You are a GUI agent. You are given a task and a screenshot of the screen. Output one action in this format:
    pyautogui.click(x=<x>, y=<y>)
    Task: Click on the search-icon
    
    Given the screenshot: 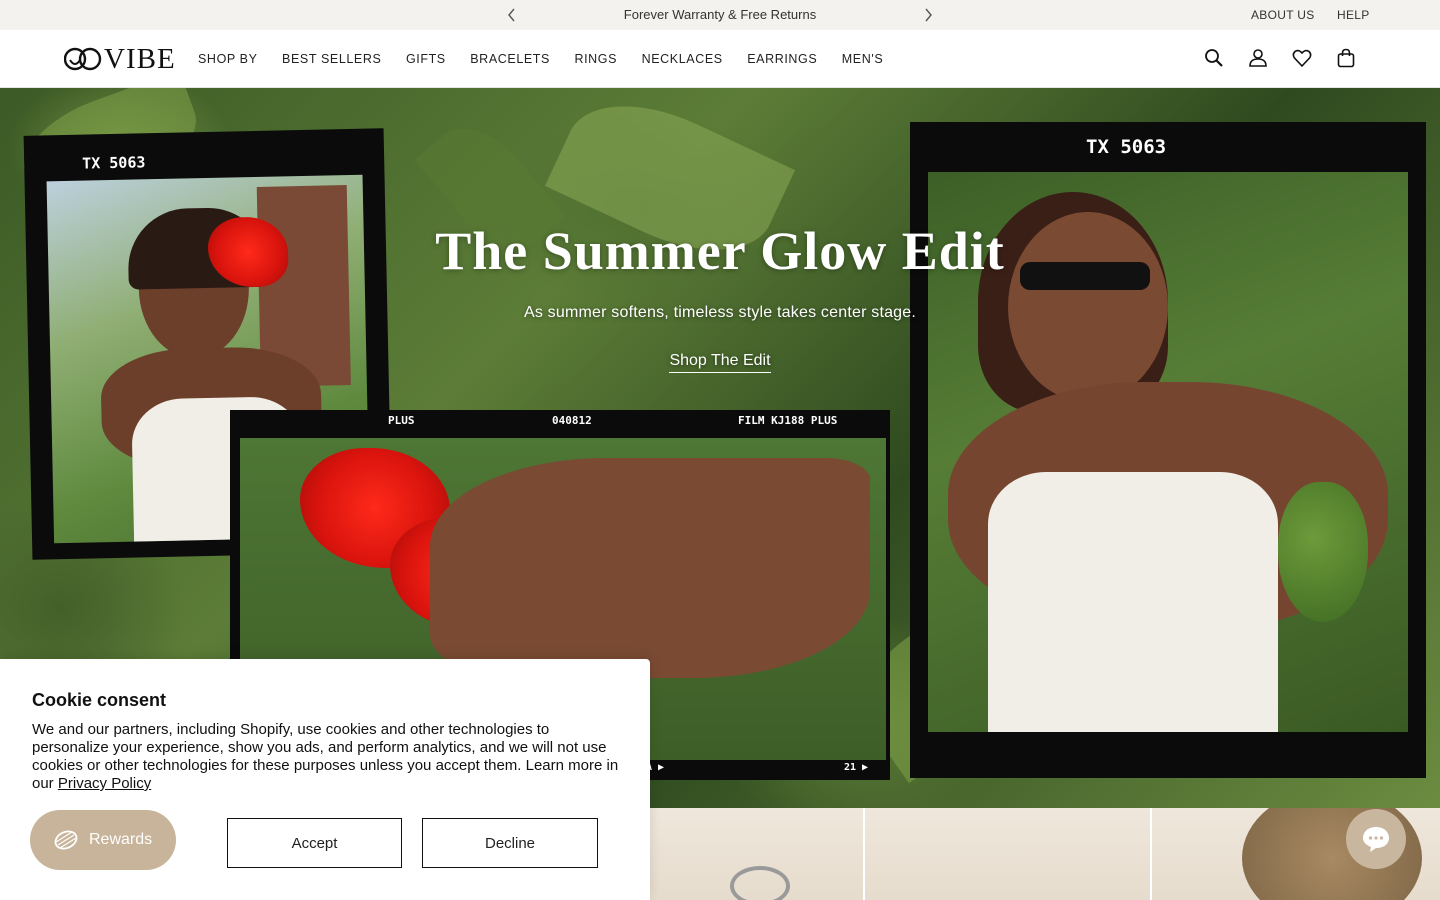 What is the action you would take?
    pyautogui.click(x=1214, y=58)
    